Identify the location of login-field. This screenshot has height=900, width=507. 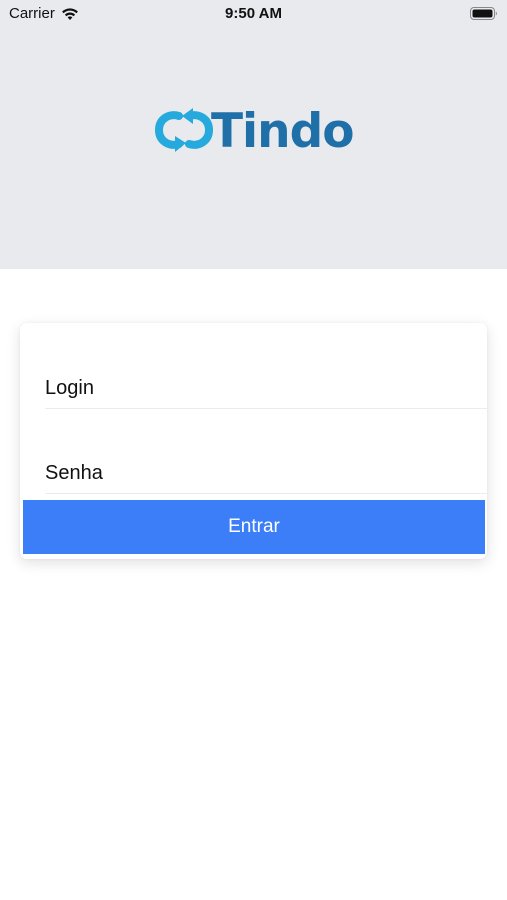
(266, 388).